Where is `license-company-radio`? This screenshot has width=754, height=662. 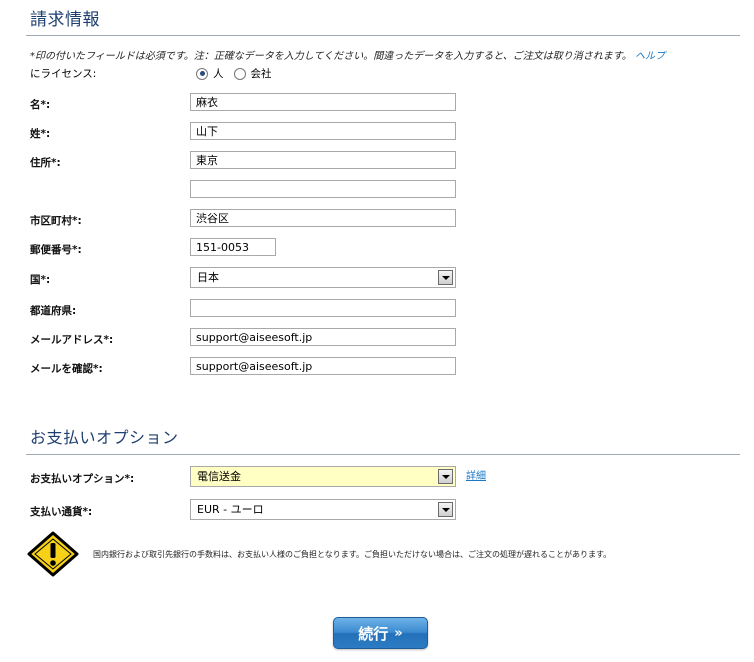 license-company-radio is located at coordinates (239, 73).